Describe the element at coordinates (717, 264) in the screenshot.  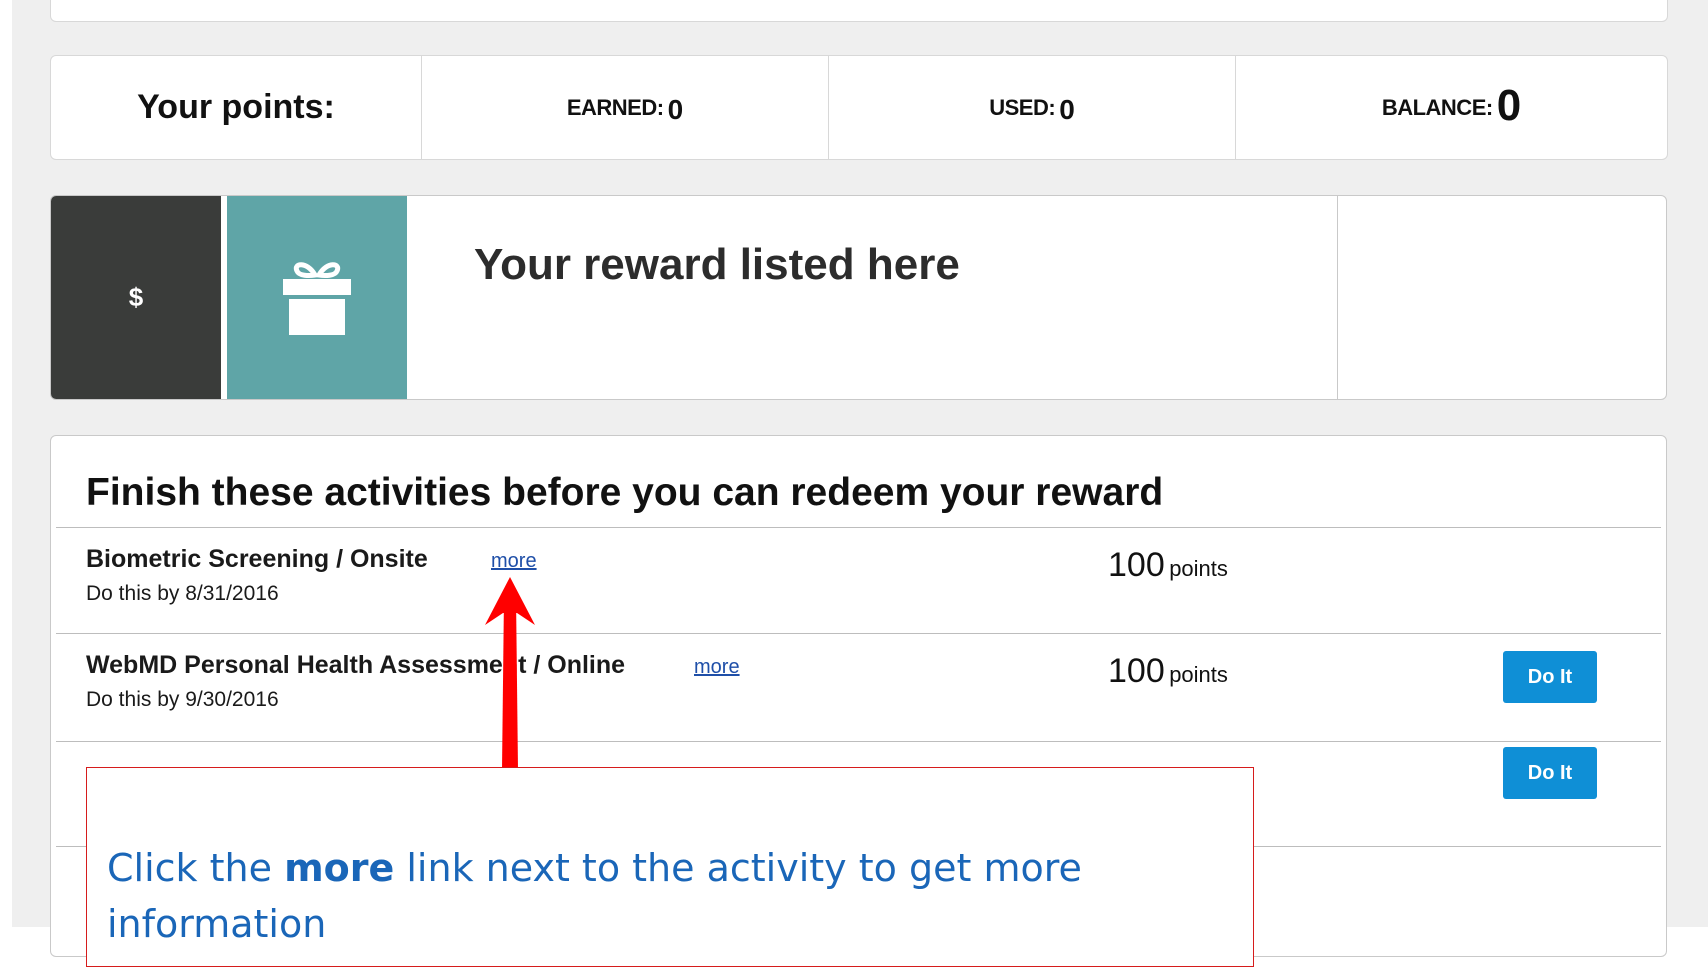
I see `reward-title: Your reward listed here` at that location.